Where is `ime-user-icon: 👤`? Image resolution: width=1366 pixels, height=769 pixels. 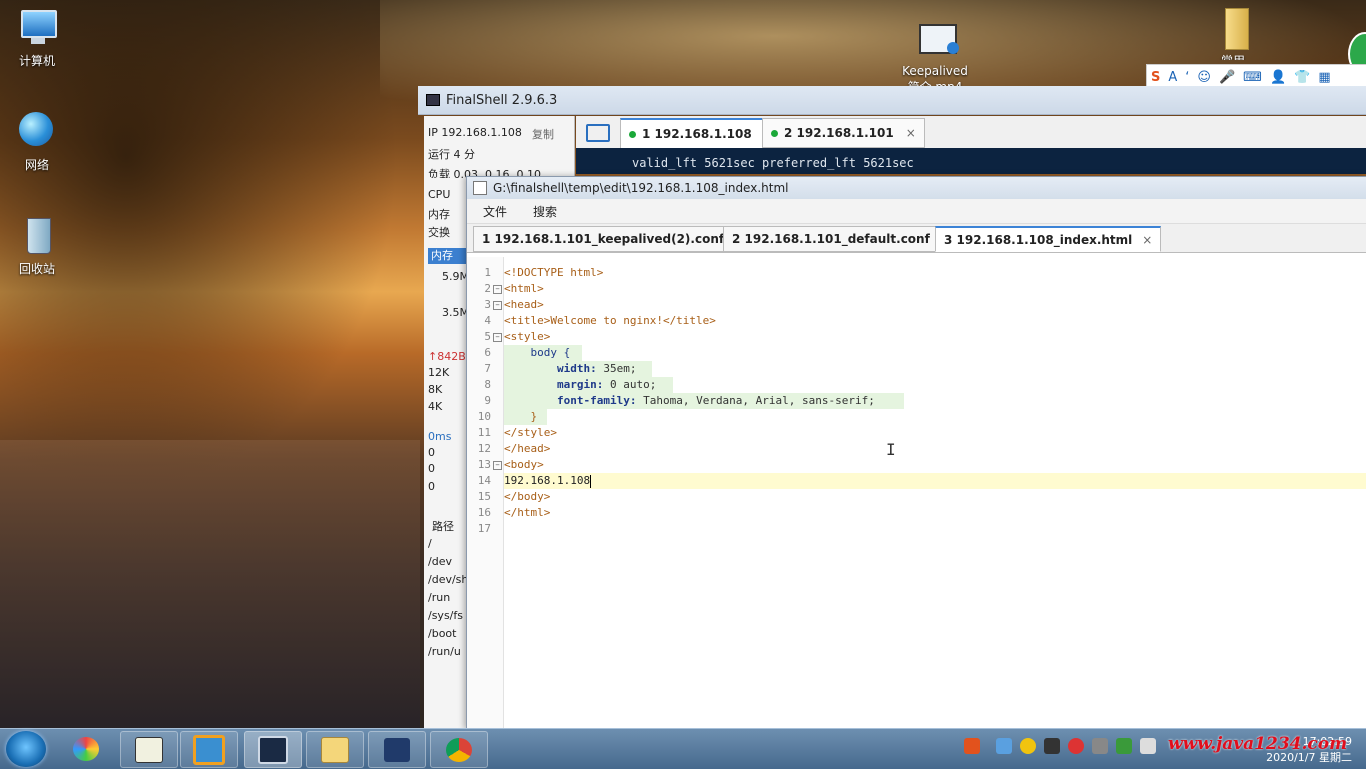 ime-user-icon: 👤 is located at coordinates (1278, 77).